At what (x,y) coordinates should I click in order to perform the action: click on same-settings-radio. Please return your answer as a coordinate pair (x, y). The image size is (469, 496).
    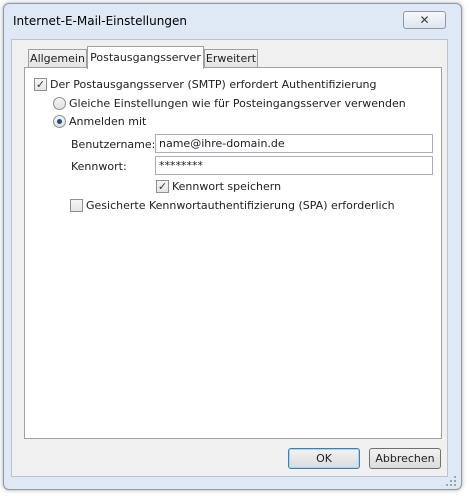
    Looking at the image, I should click on (59, 103).